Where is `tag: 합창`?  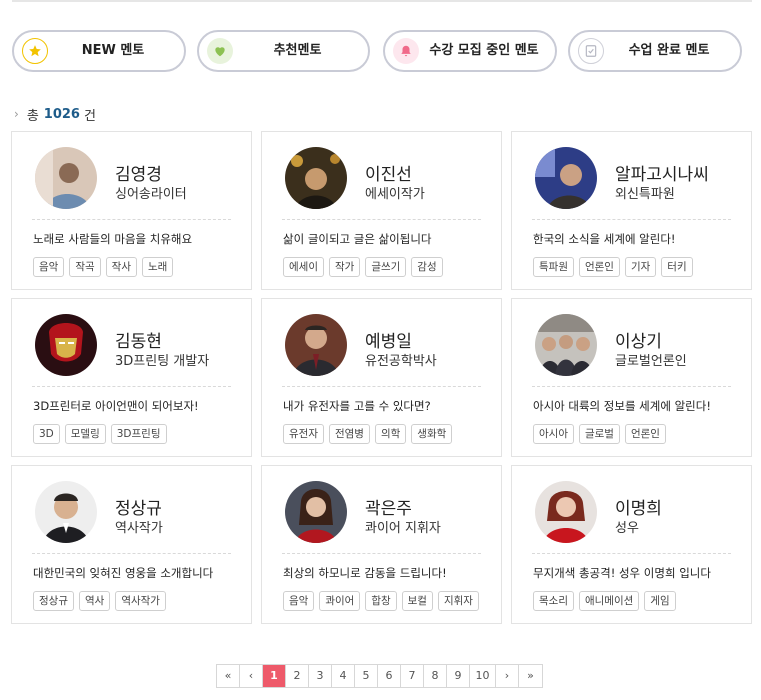
tag: 합창 is located at coordinates (381, 601).